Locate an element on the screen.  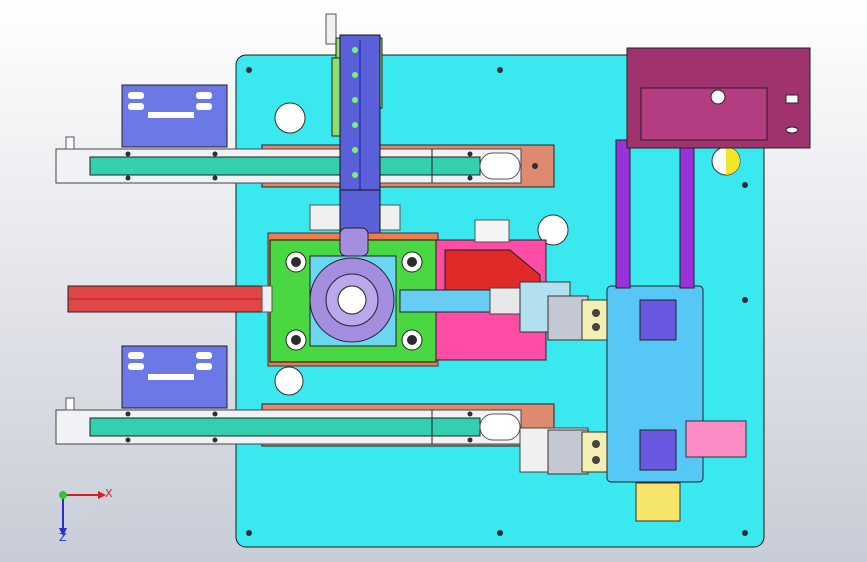
x-axis-label: X is located at coordinates (109, 493).